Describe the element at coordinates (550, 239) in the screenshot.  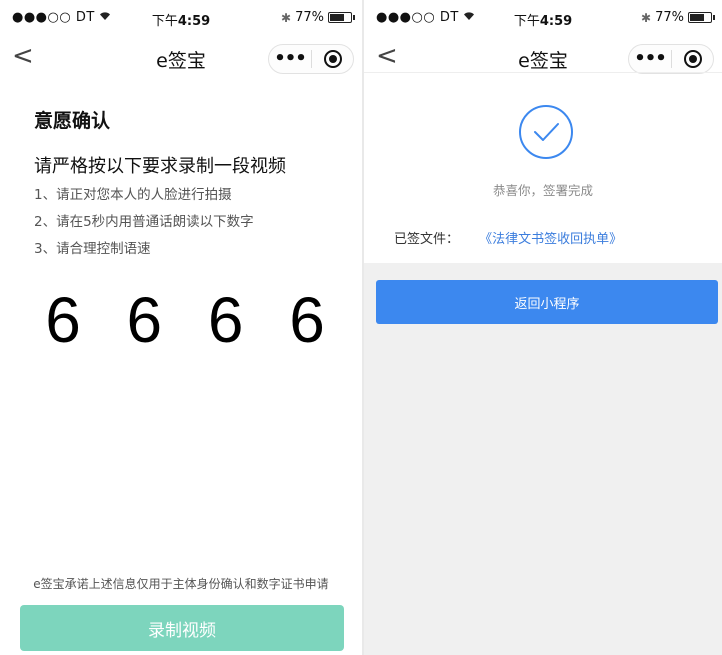
I see `signed-file-link: 《法律文书签收回执单》` at that location.